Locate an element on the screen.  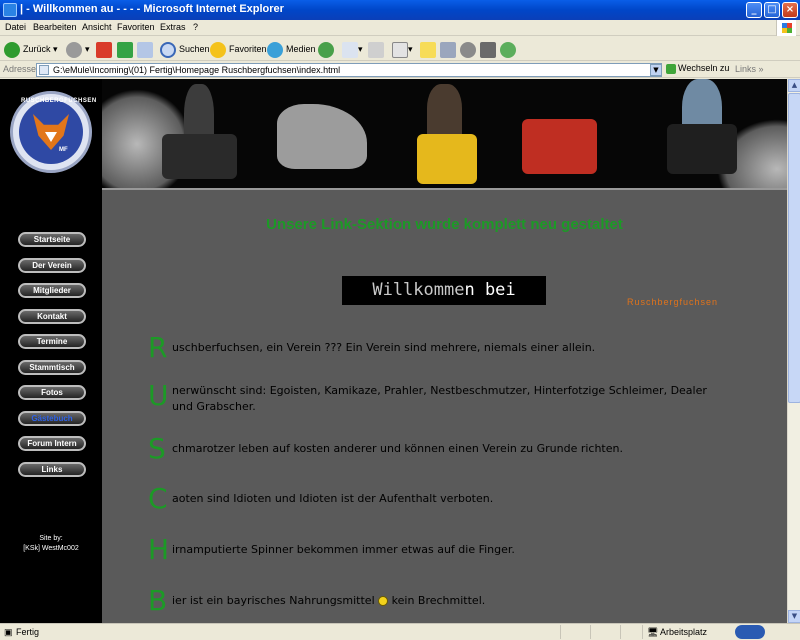
nav-links: Links is located at coordinates (52, 469).